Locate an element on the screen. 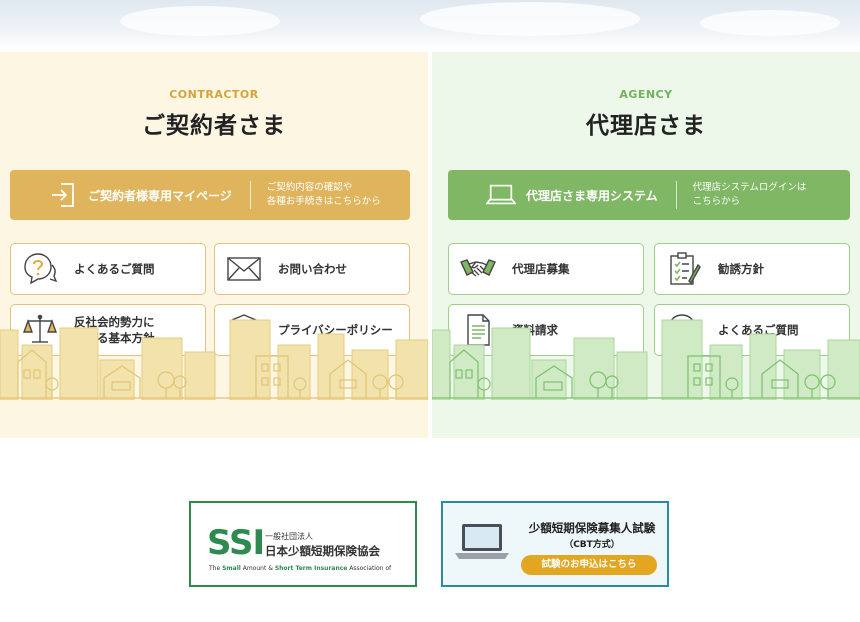 The height and width of the screenshot is (622, 860). ssi-en-short: Short Term Insurance is located at coordinates (311, 568).